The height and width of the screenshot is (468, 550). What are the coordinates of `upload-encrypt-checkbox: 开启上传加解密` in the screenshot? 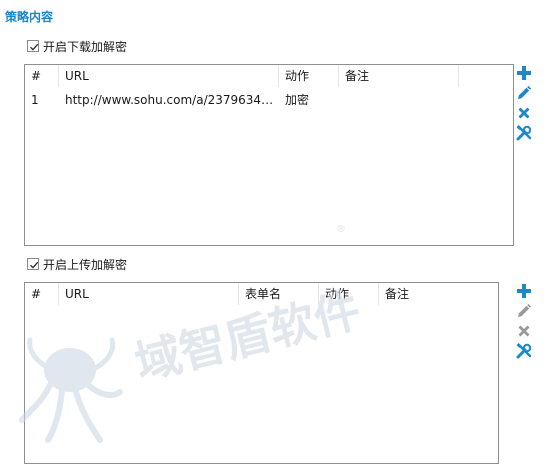 It's located at (77, 264).